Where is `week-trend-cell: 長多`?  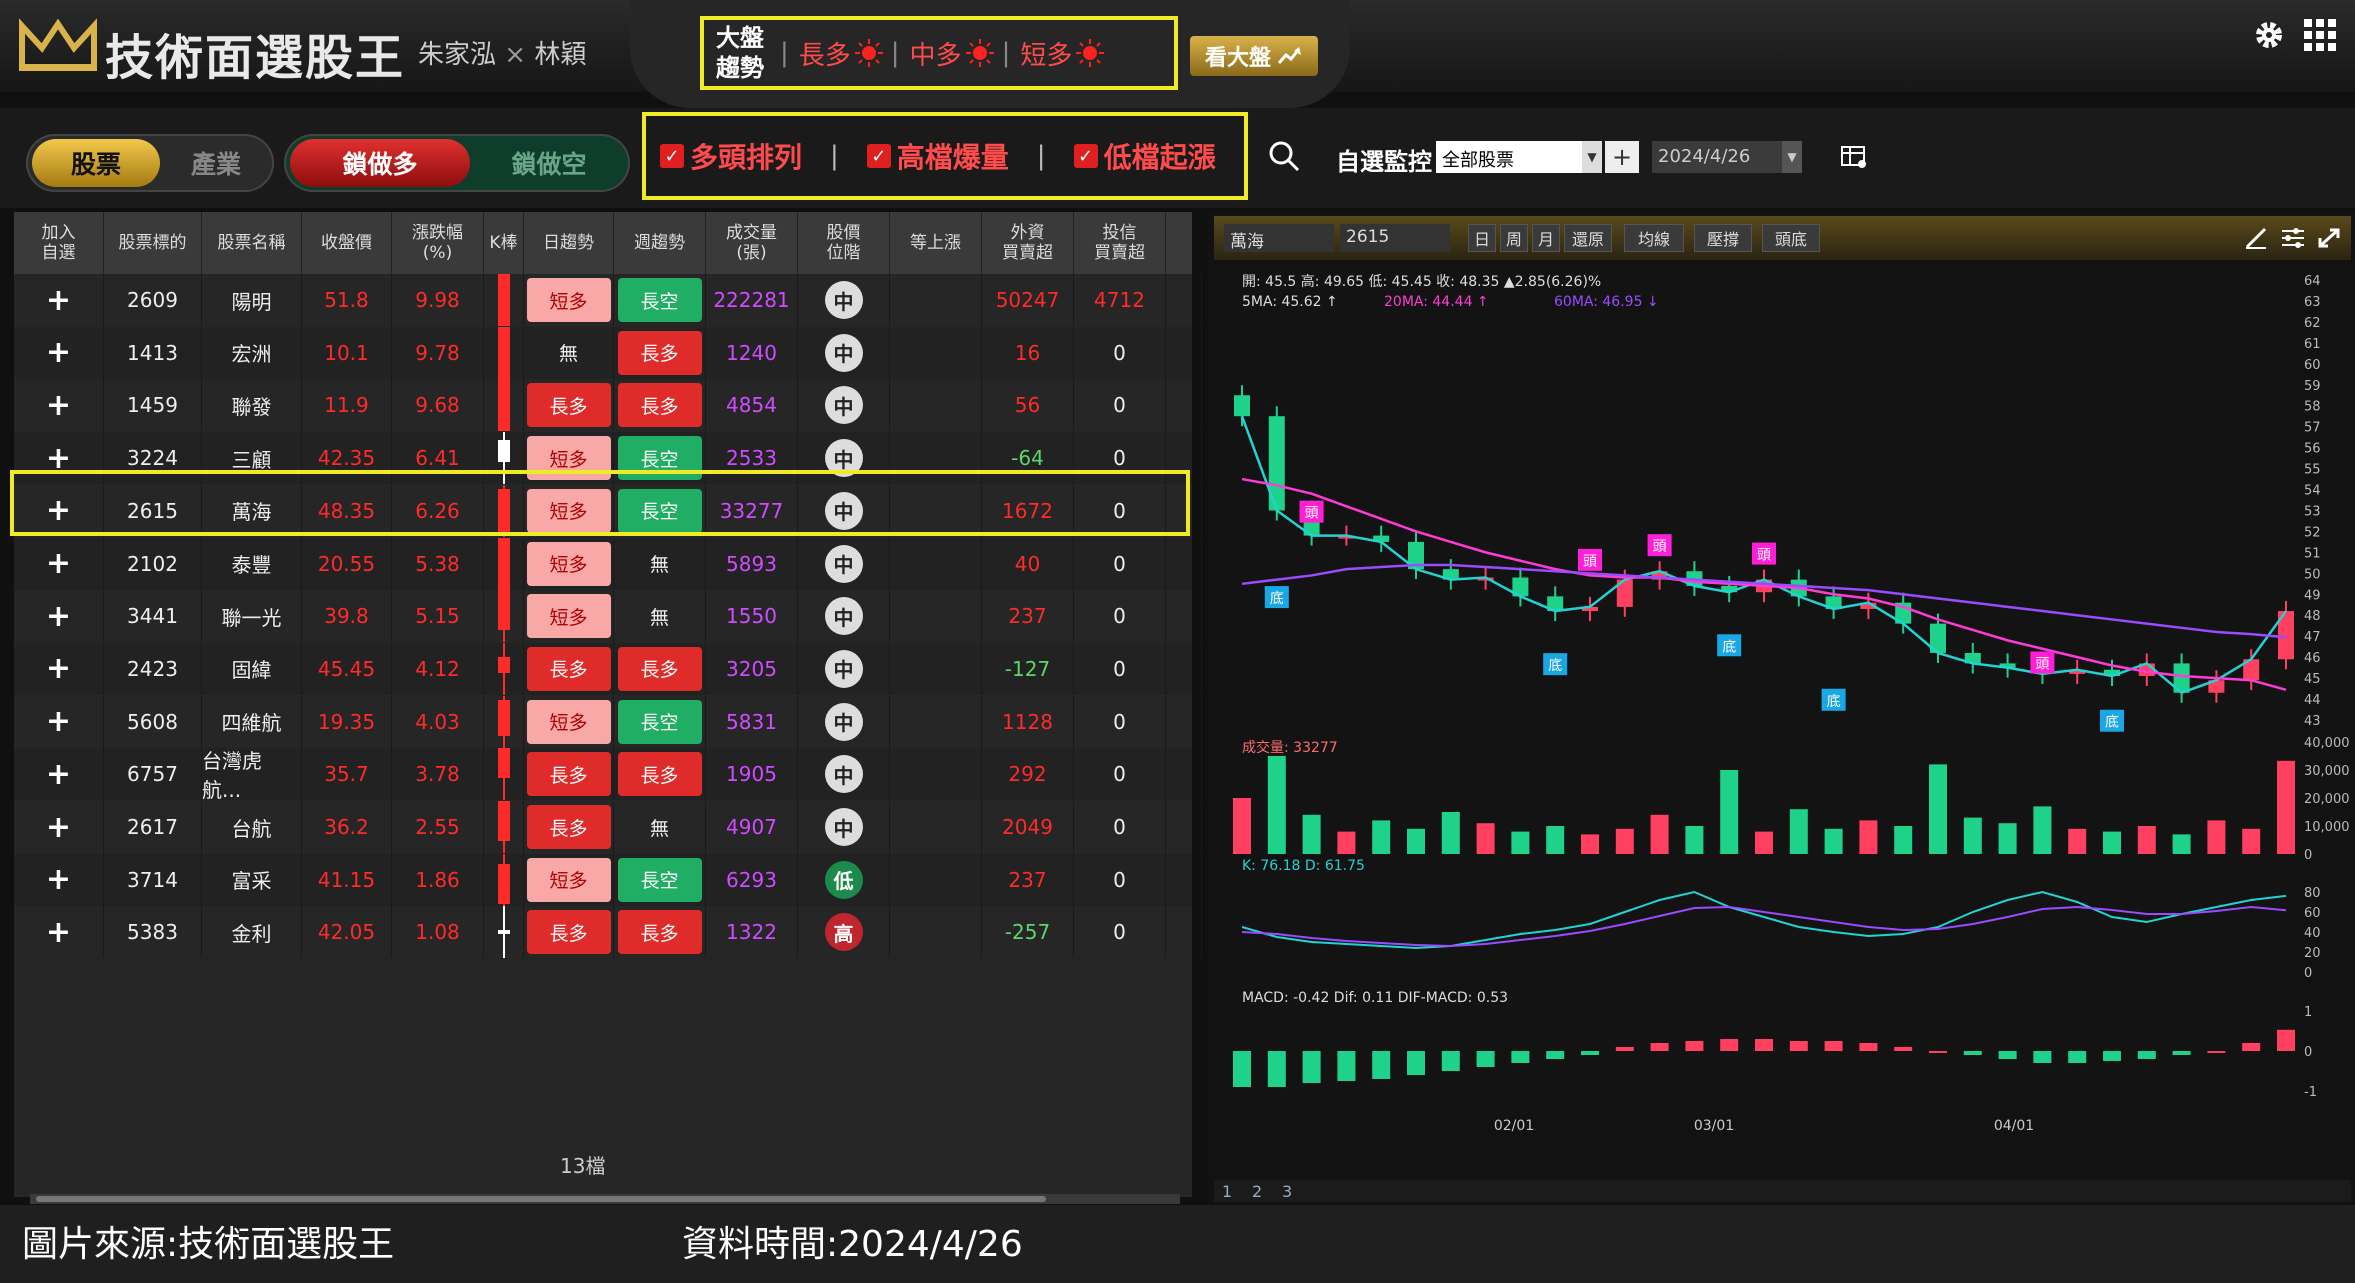 week-trend-cell: 長多 is located at coordinates (660, 352).